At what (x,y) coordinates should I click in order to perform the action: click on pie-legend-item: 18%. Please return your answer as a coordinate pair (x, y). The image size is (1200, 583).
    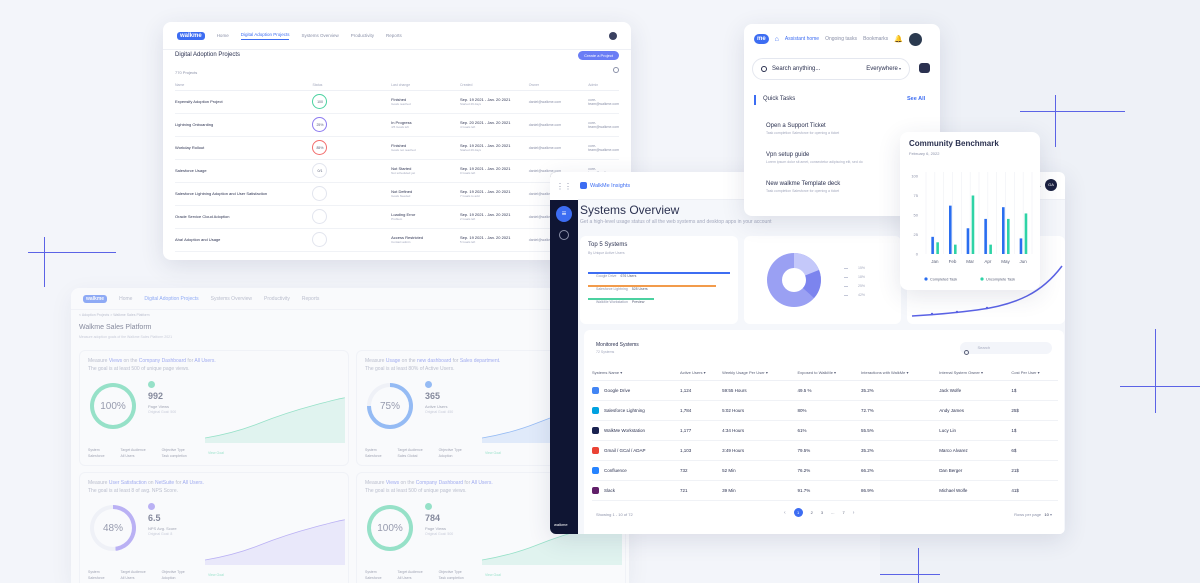
    Looking at the image, I should click on (854, 277).